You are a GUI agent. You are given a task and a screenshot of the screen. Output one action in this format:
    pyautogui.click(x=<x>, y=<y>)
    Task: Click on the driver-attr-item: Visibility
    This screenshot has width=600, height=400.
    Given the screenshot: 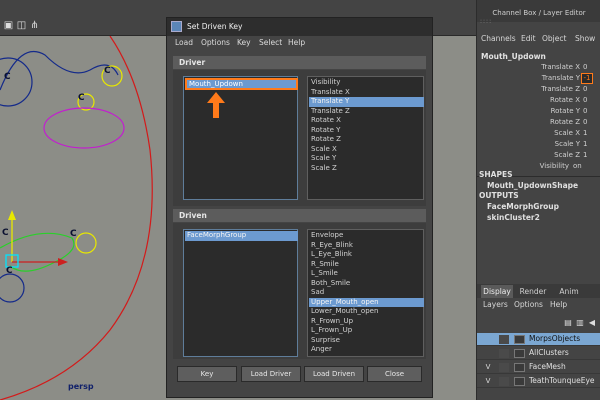 What is the action you would take?
    pyautogui.click(x=366, y=83)
    